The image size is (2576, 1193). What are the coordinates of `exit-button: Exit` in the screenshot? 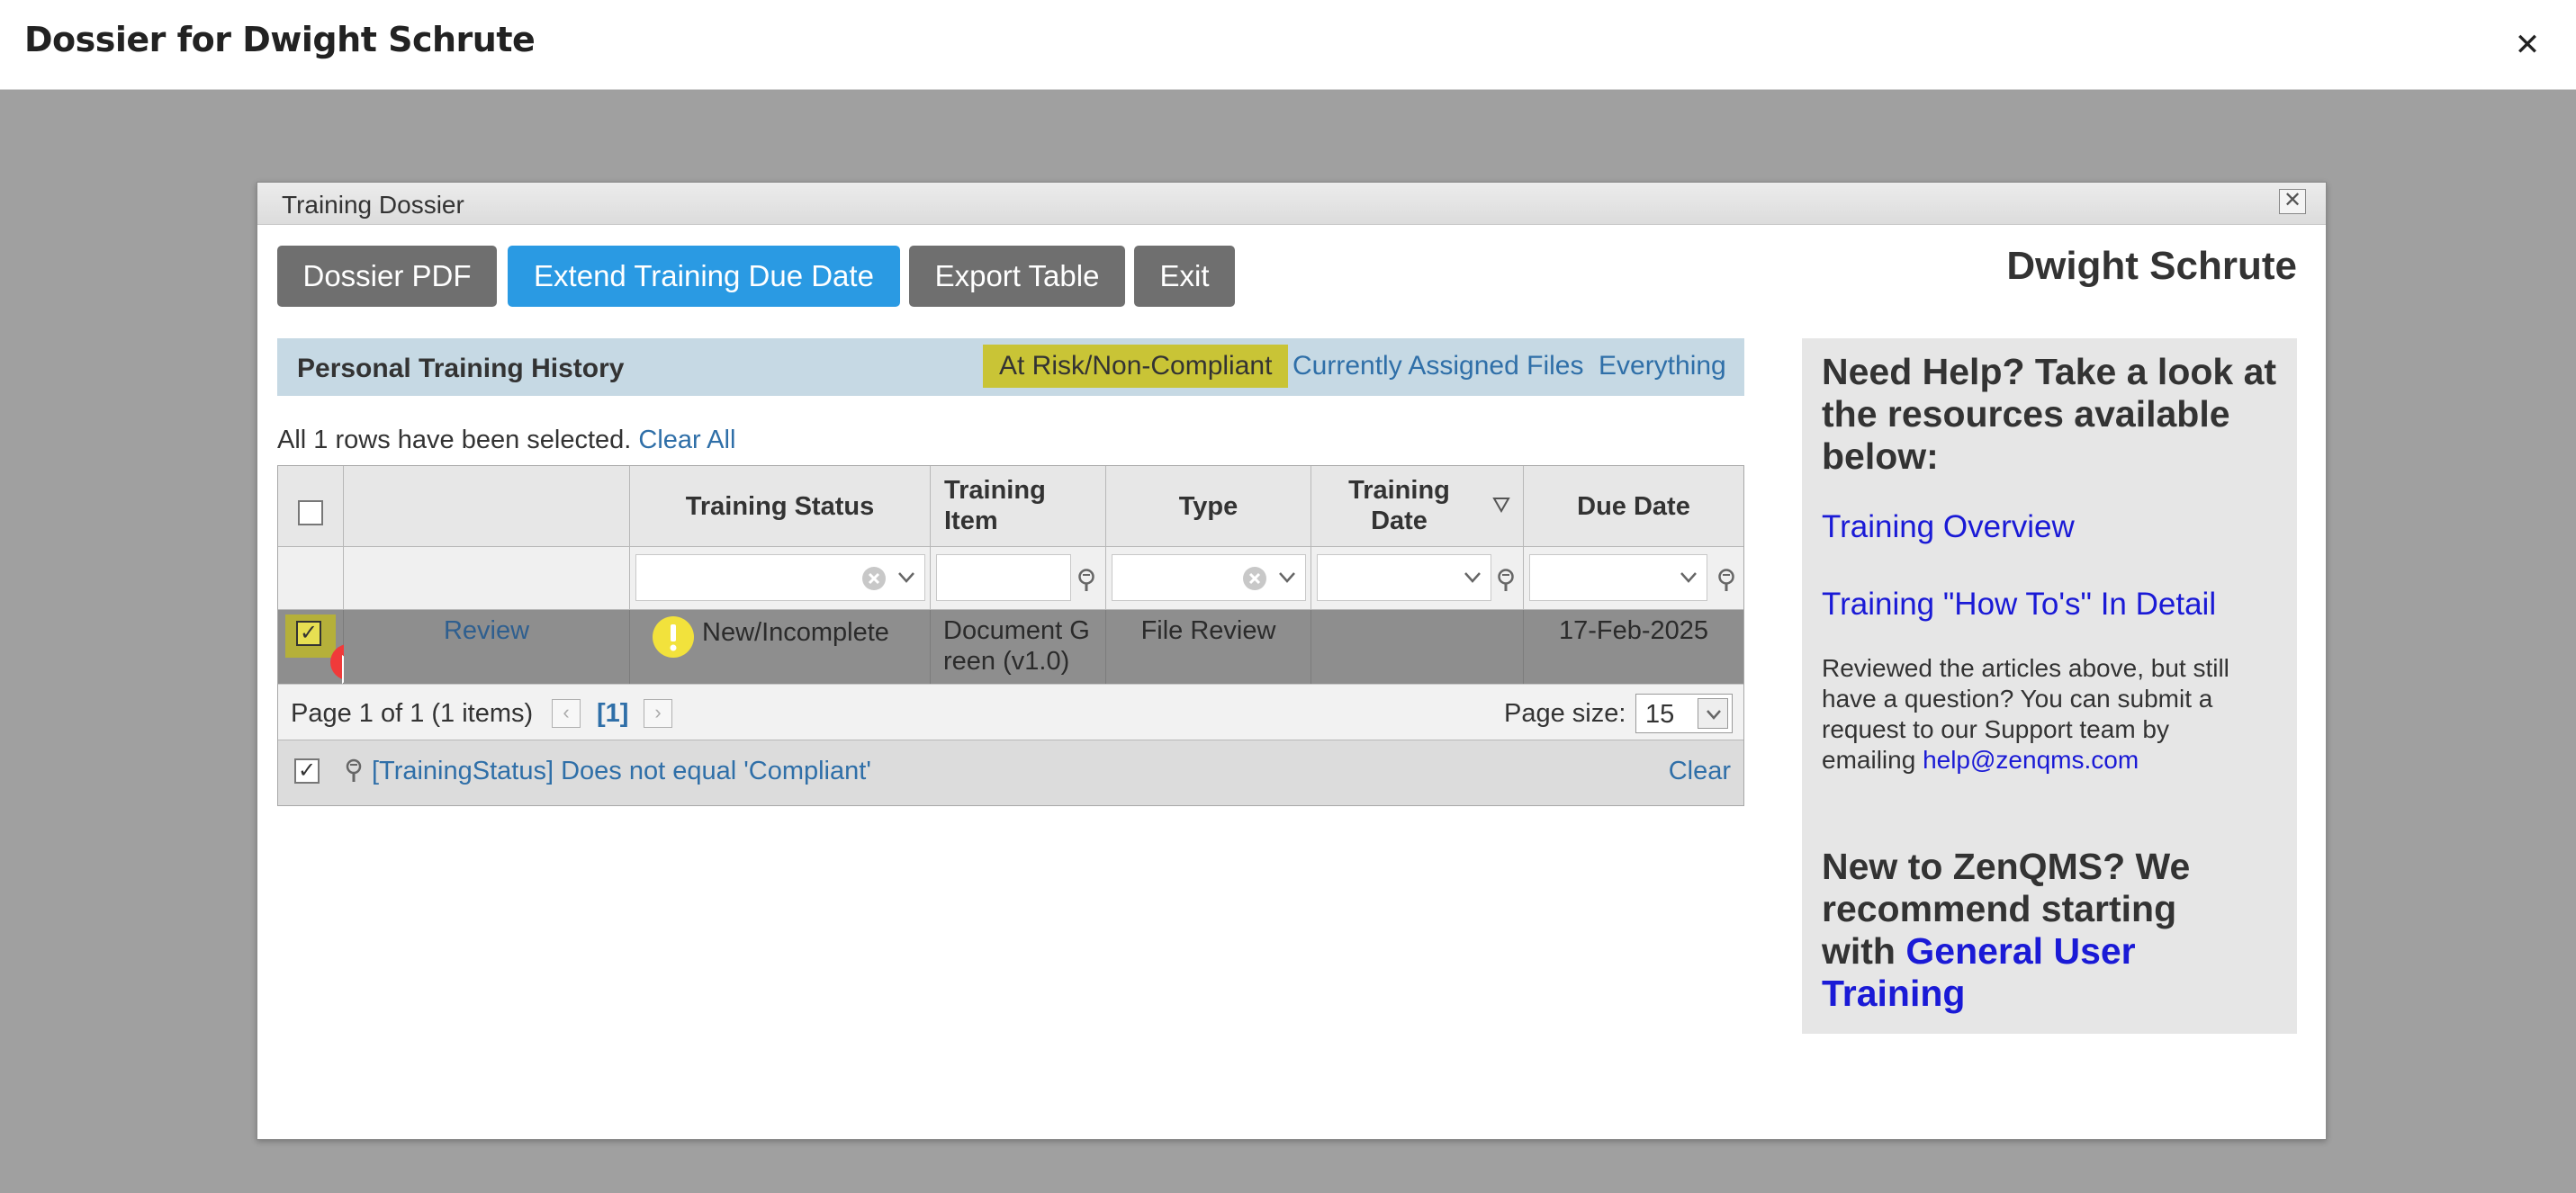 It's located at (1184, 276).